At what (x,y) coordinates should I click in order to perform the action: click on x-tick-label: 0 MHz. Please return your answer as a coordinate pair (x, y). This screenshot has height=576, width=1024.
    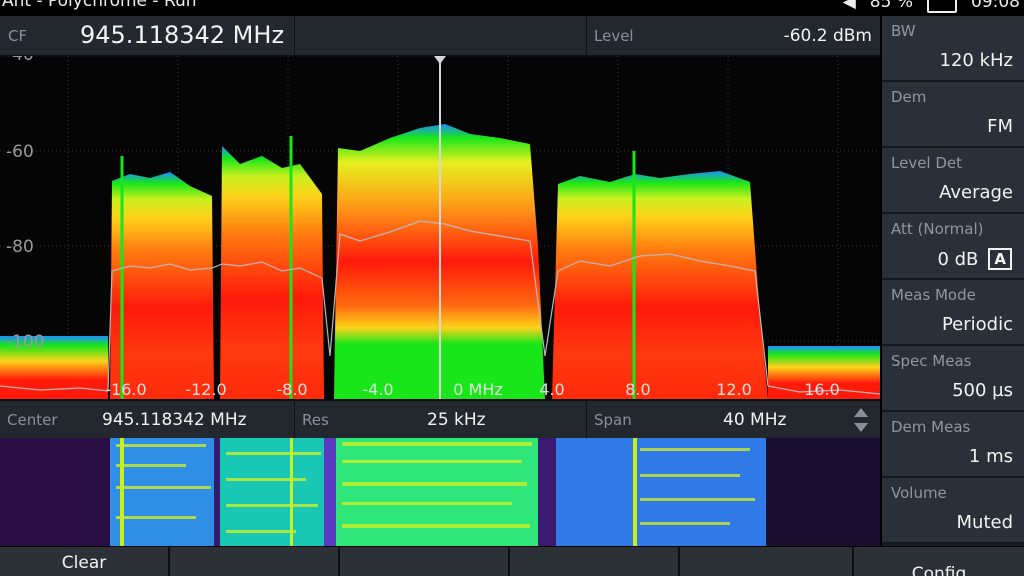
    Looking at the image, I should click on (478, 389).